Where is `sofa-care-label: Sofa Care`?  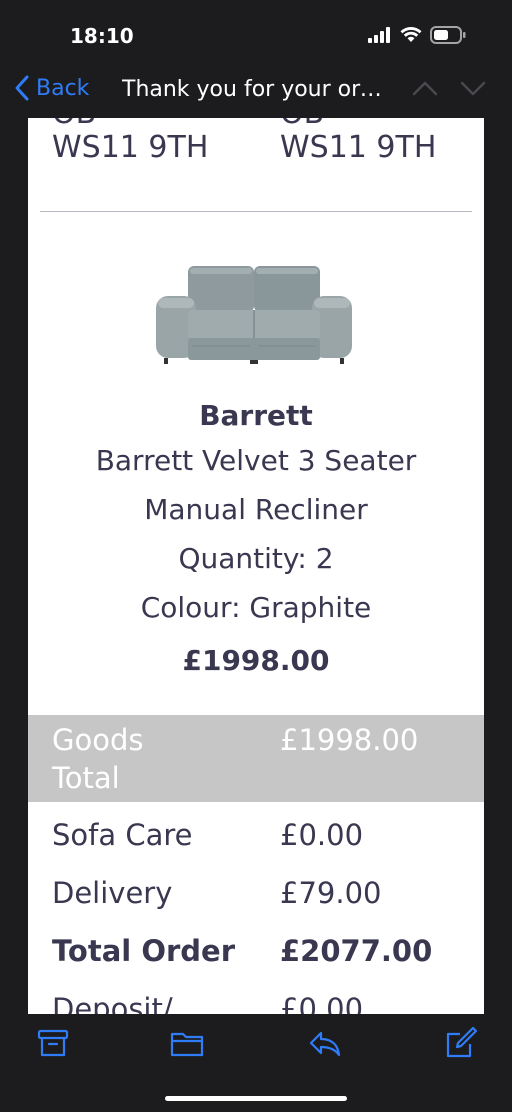 sofa-care-label: Sofa Care is located at coordinates (122, 835).